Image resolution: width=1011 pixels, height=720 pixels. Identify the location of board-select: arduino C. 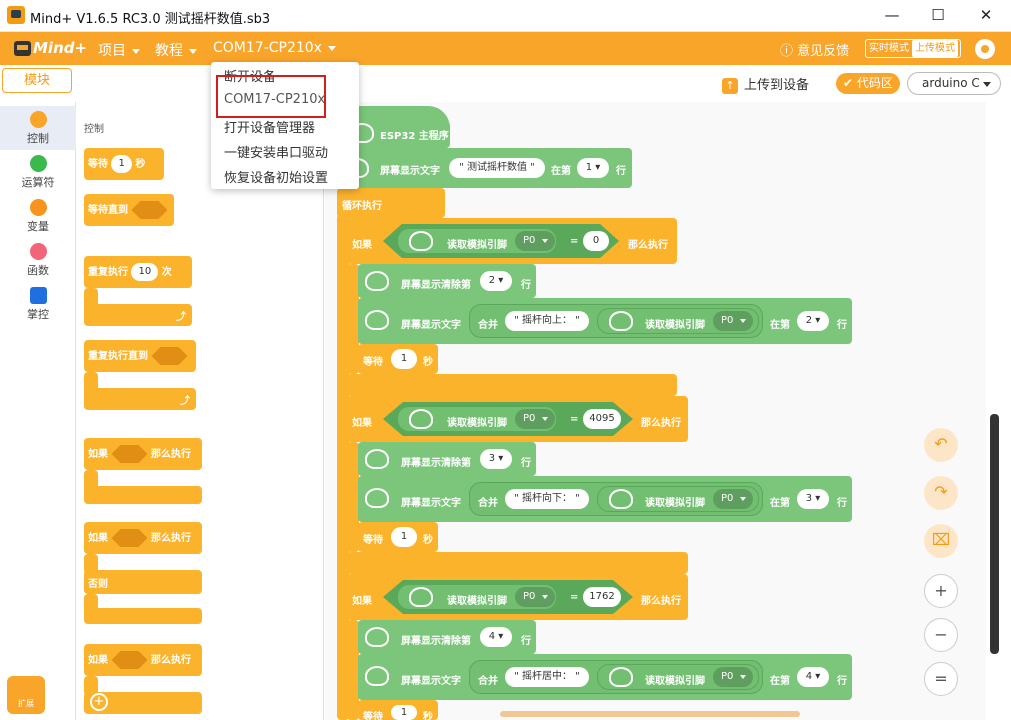
(954, 83).